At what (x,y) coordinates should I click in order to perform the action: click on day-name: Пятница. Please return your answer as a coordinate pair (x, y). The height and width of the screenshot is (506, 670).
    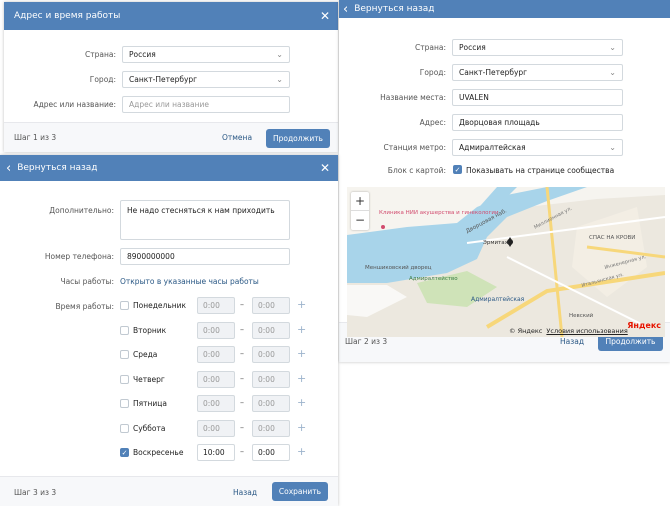
    Looking at the image, I should click on (150, 403).